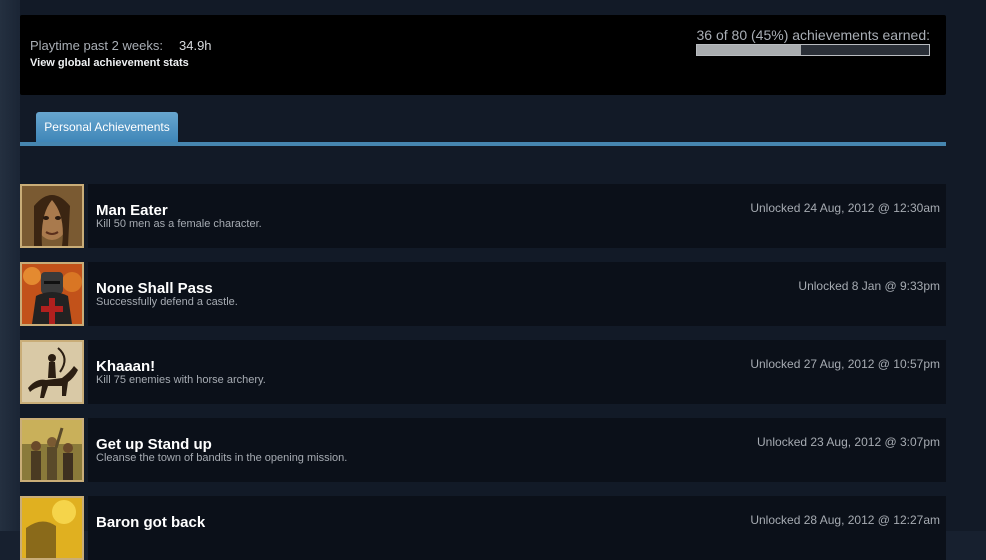 The width and height of the screenshot is (986, 560). Describe the element at coordinates (167, 302) in the screenshot. I see `achievement-description: Successfully defend a castle.` at that location.